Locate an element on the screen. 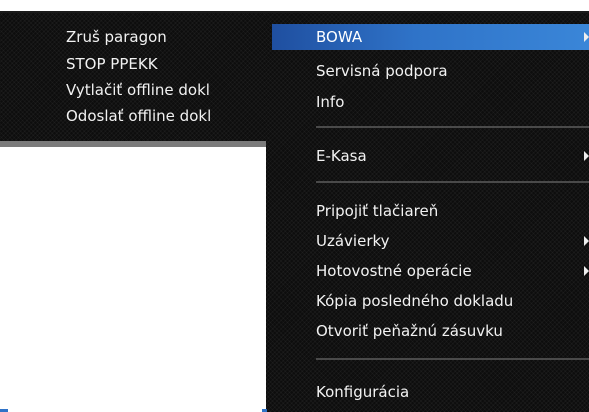  menu-item-open-cash-drawer: Otvoriť peňažnú zásuvku is located at coordinates (452, 331).